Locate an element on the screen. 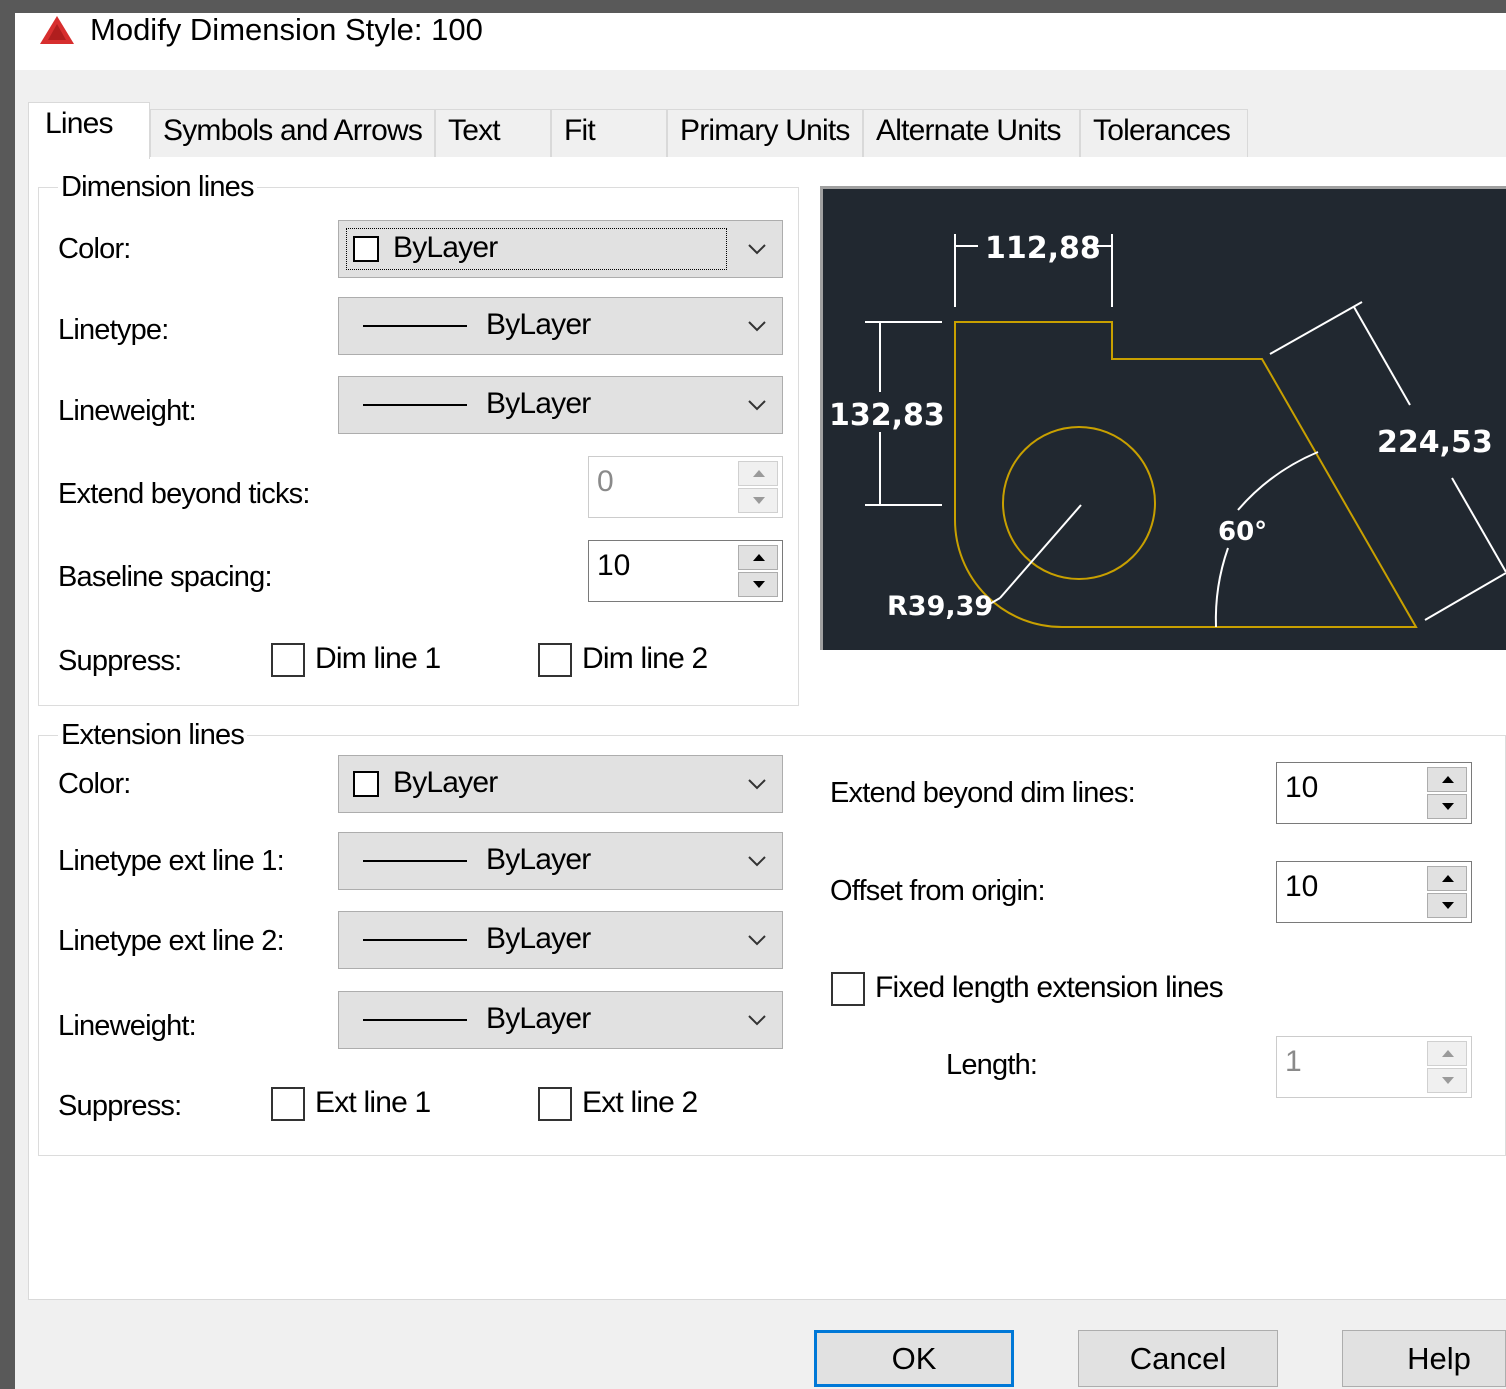  tab-symbols-and-arrows: Symbols and Arrows is located at coordinates (292, 133).